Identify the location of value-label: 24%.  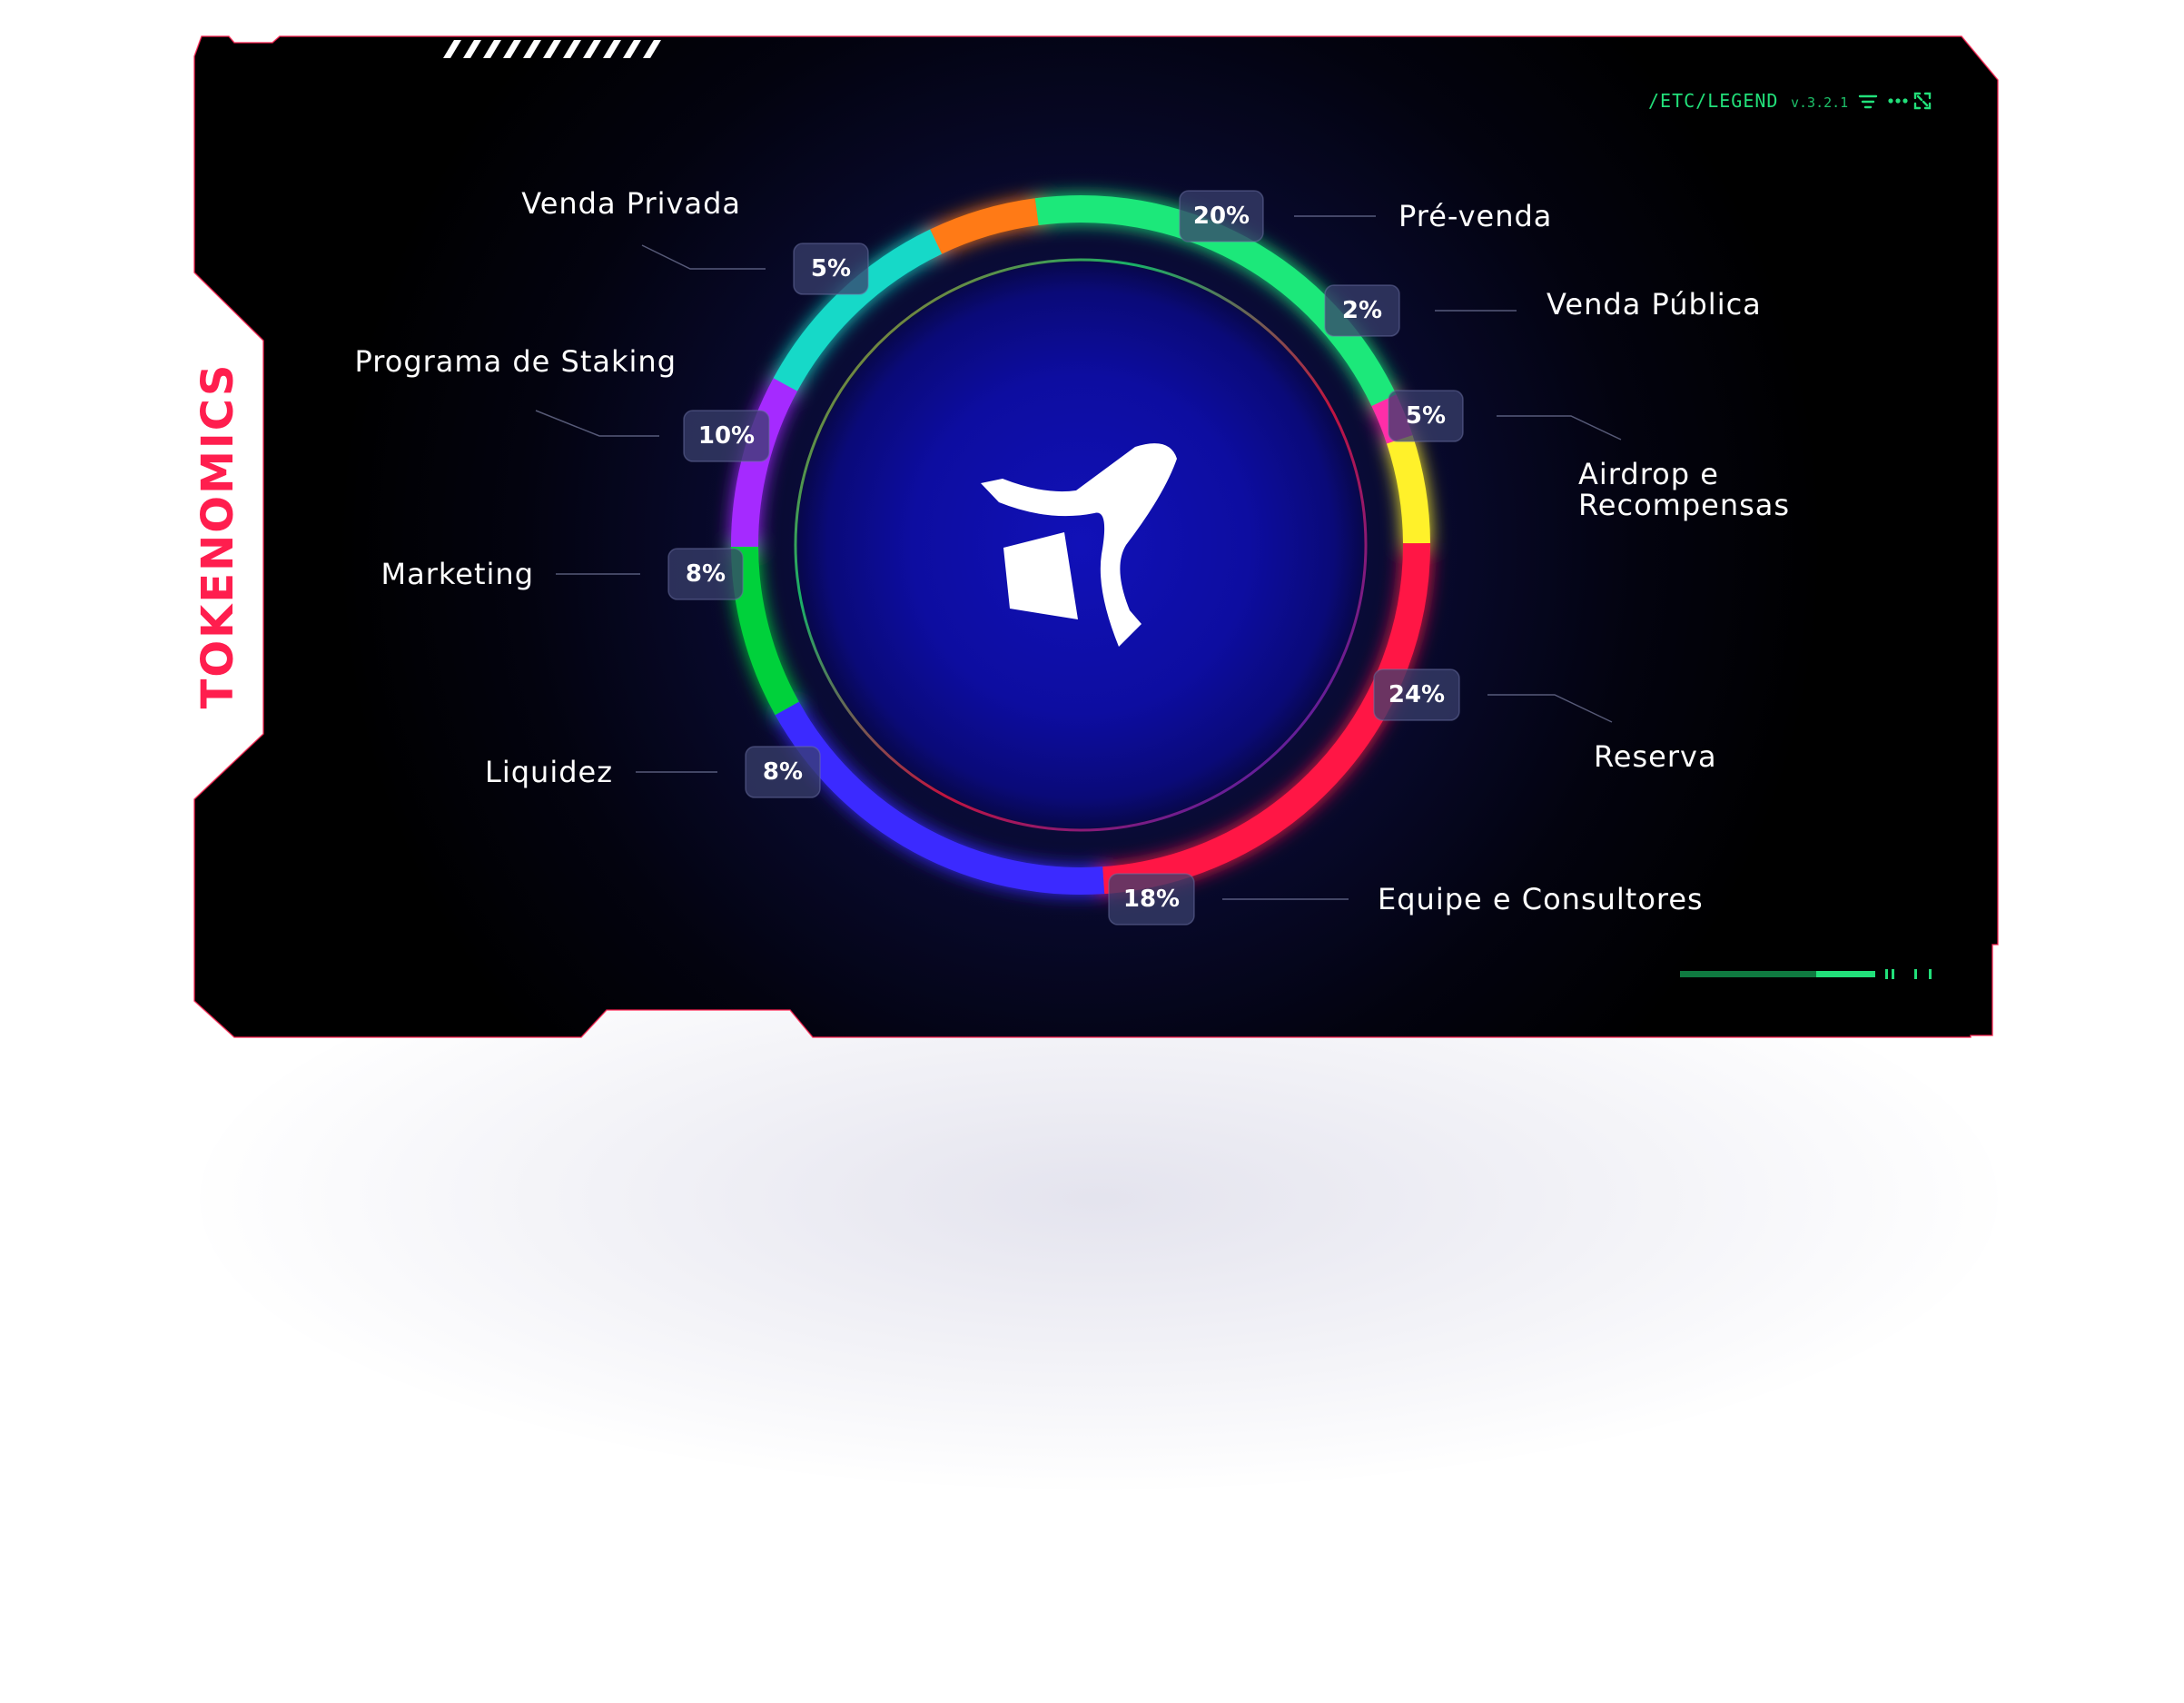
(1417, 694).